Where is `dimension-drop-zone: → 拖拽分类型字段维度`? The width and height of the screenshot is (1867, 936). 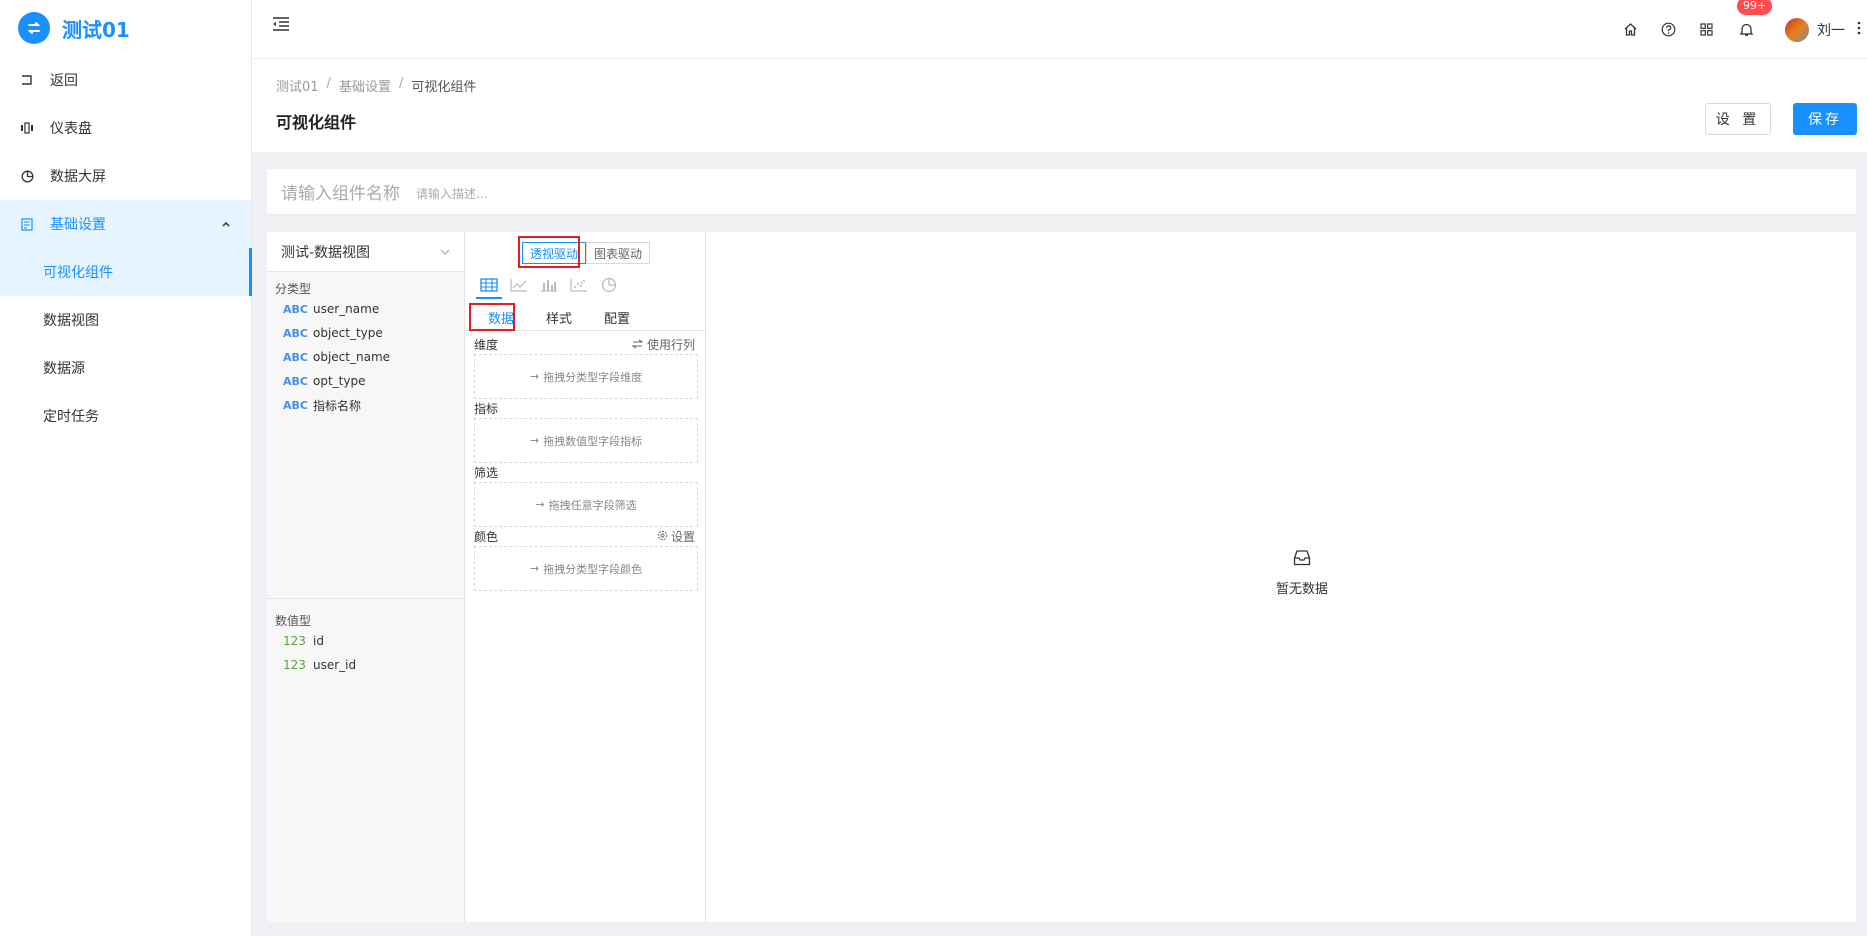 dimension-drop-zone: → 拖拽分类型字段维度 is located at coordinates (586, 376).